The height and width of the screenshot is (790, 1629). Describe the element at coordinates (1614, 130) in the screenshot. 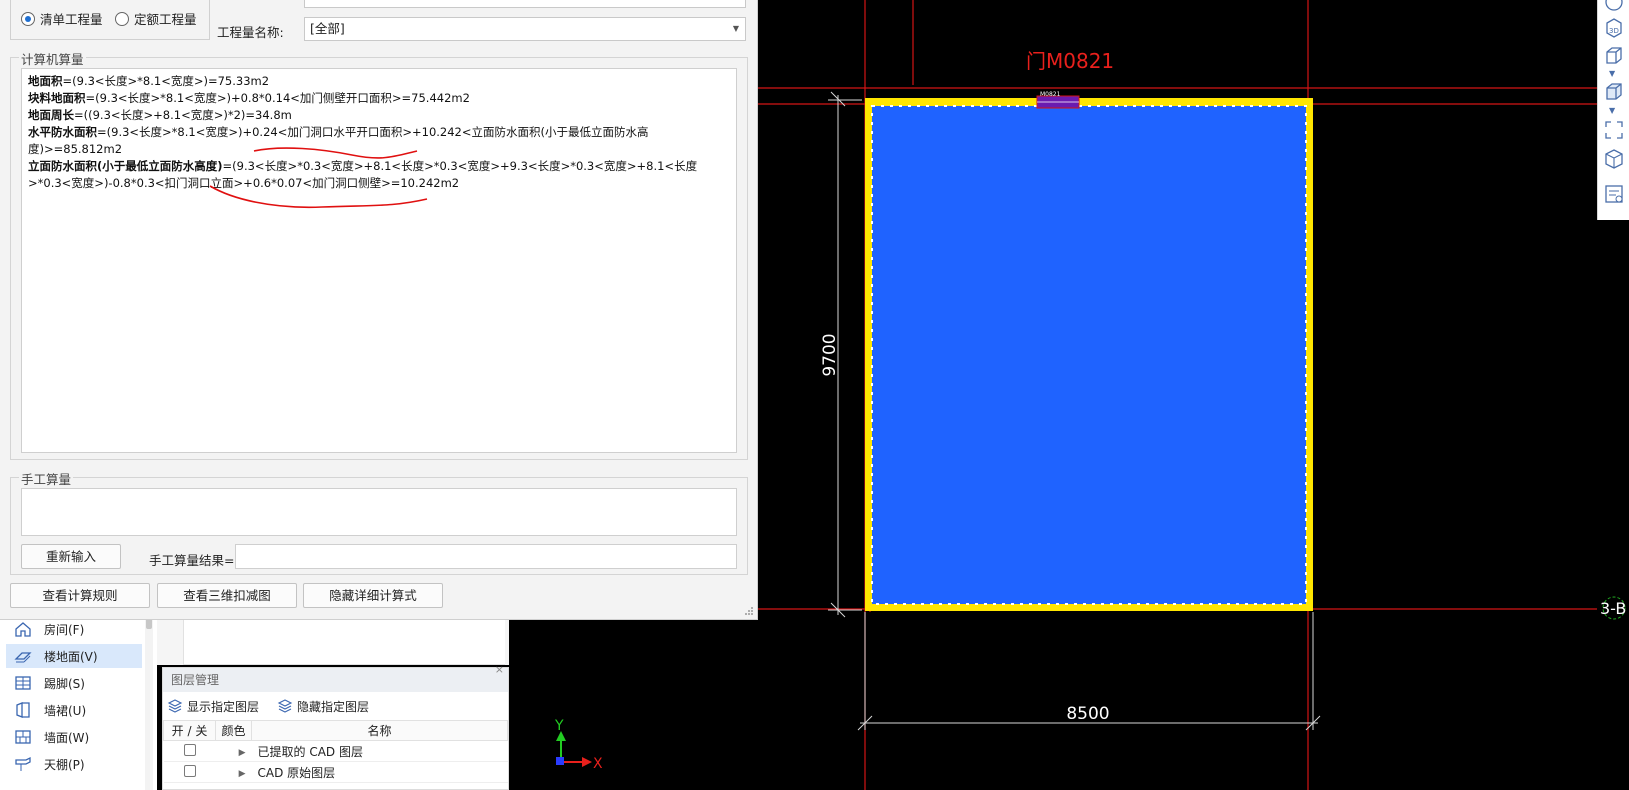

I see `fit-view-icon` at that location.